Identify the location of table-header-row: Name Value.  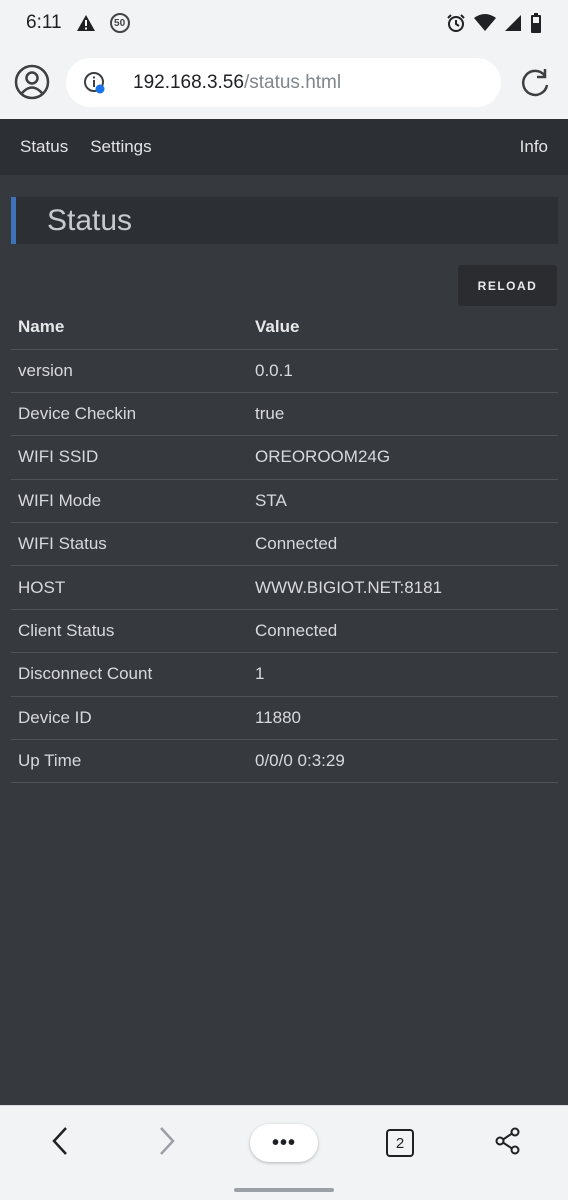
(284, 328).